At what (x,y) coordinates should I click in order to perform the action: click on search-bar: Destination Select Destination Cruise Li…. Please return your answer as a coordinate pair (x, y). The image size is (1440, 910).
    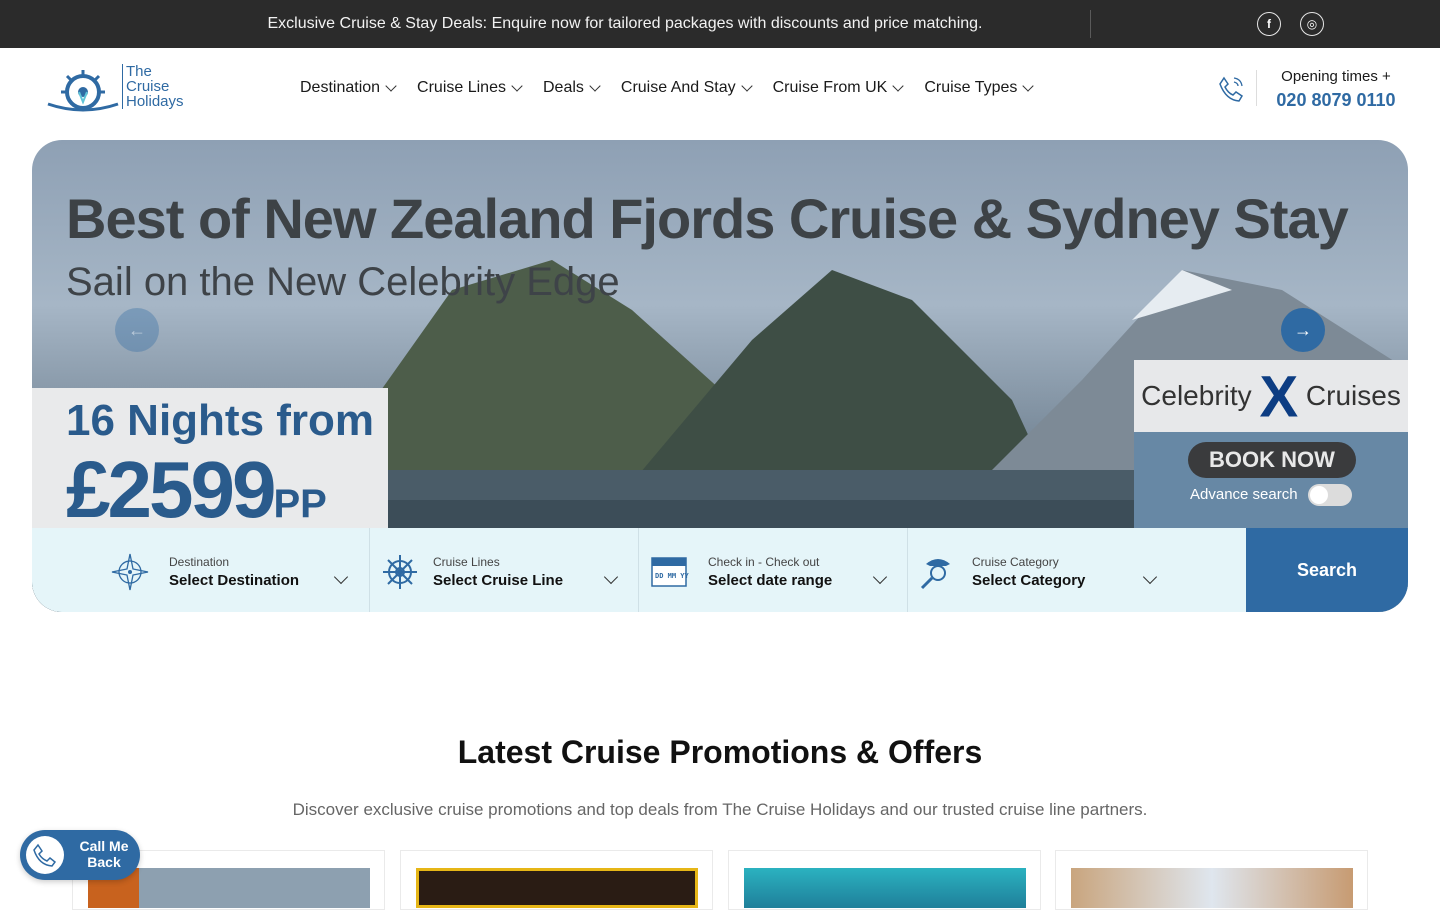
    Looking at the image, I should click on (720, 570).